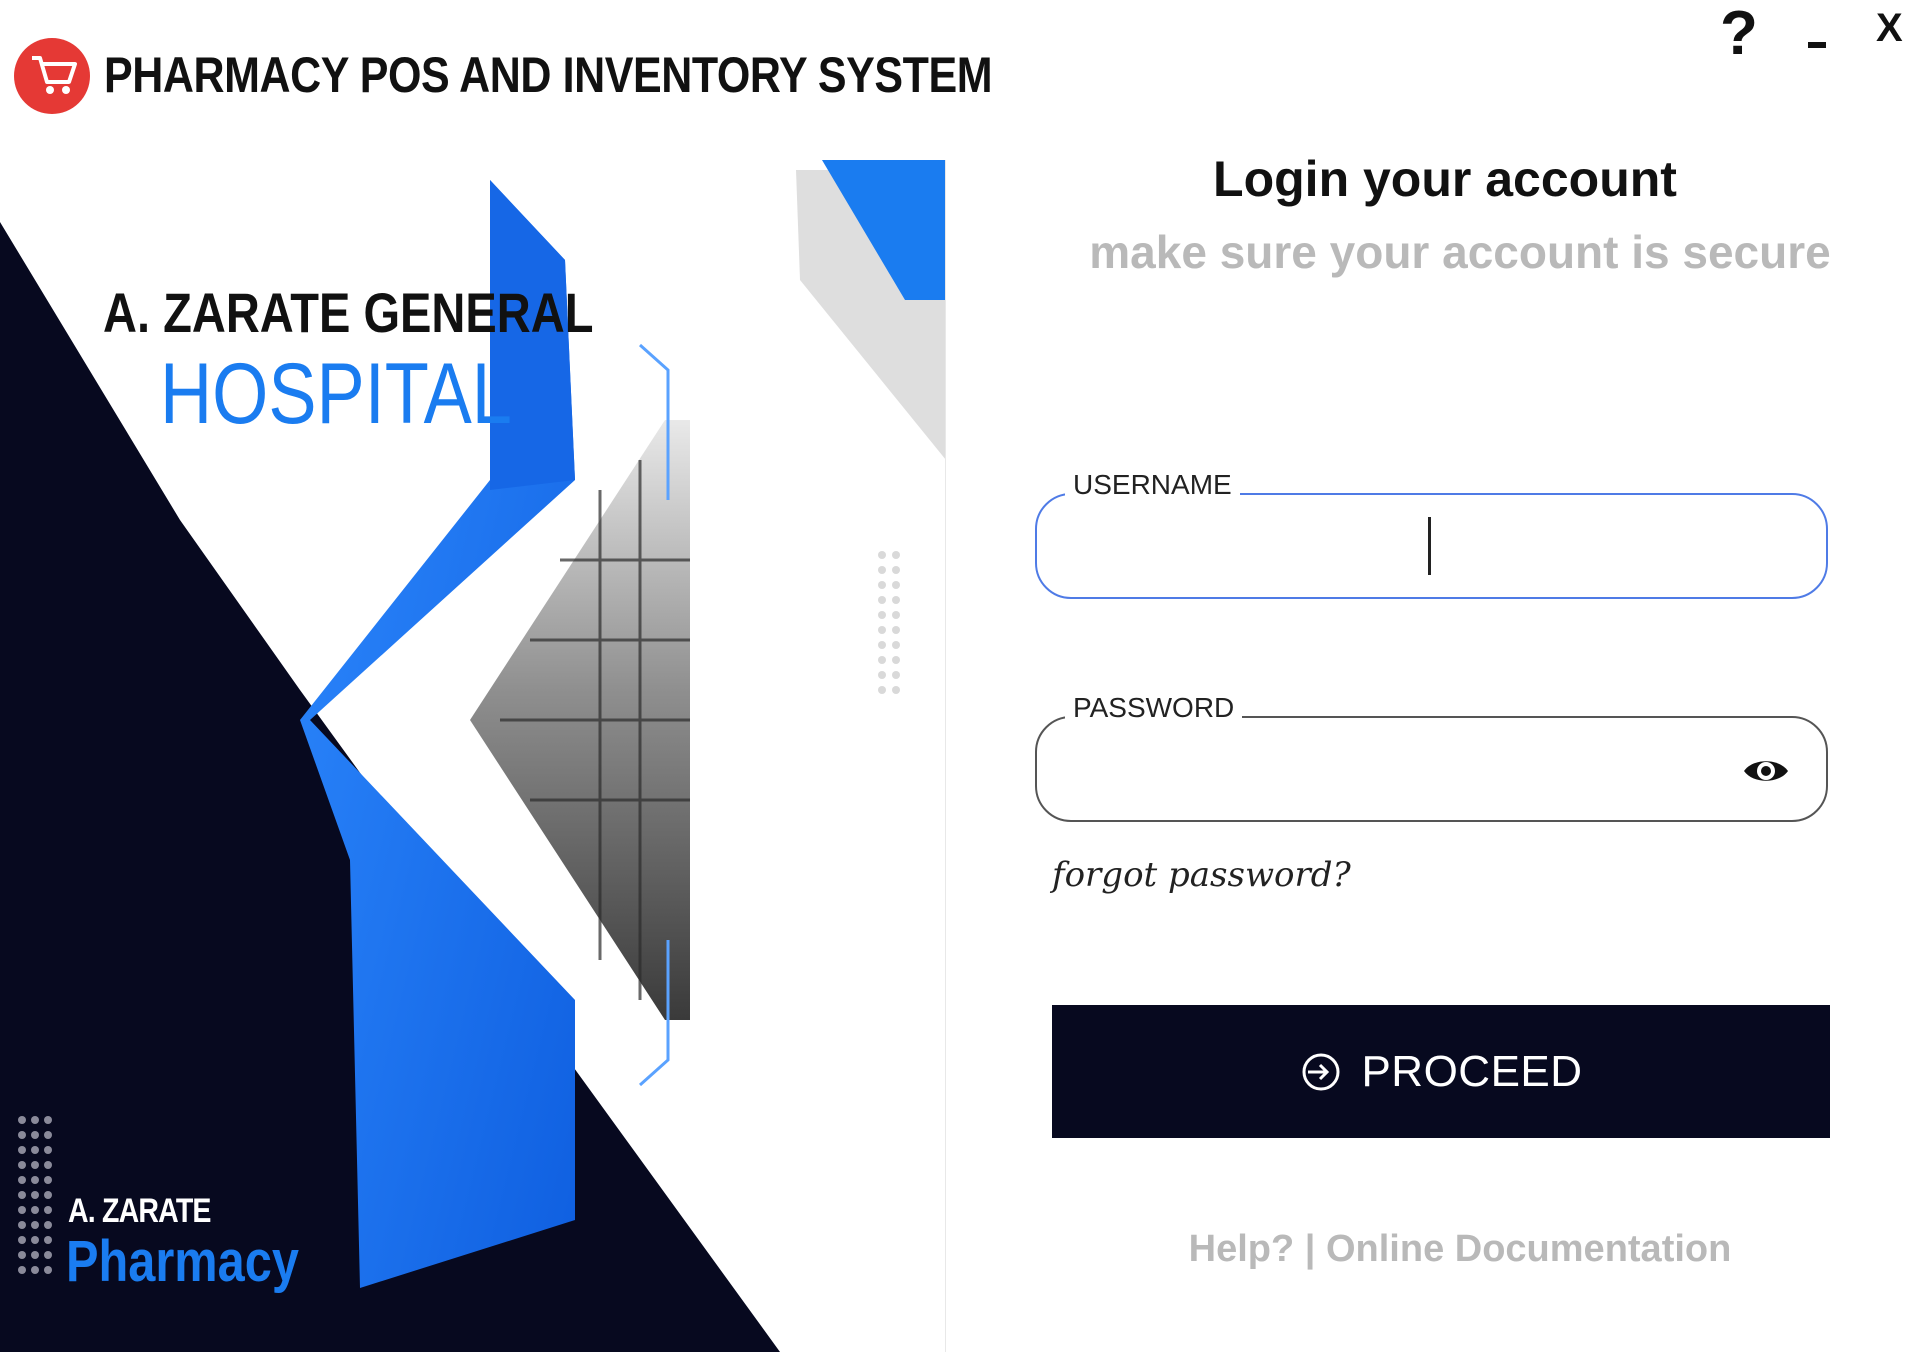  I want to click on proceed-button: PROCEED, so click(1441, 1071).